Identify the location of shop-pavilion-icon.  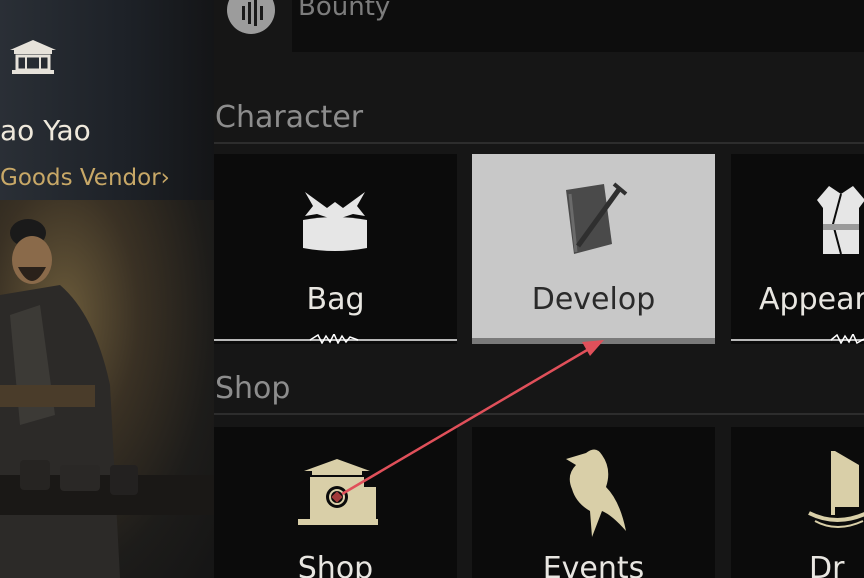
(338, 492).